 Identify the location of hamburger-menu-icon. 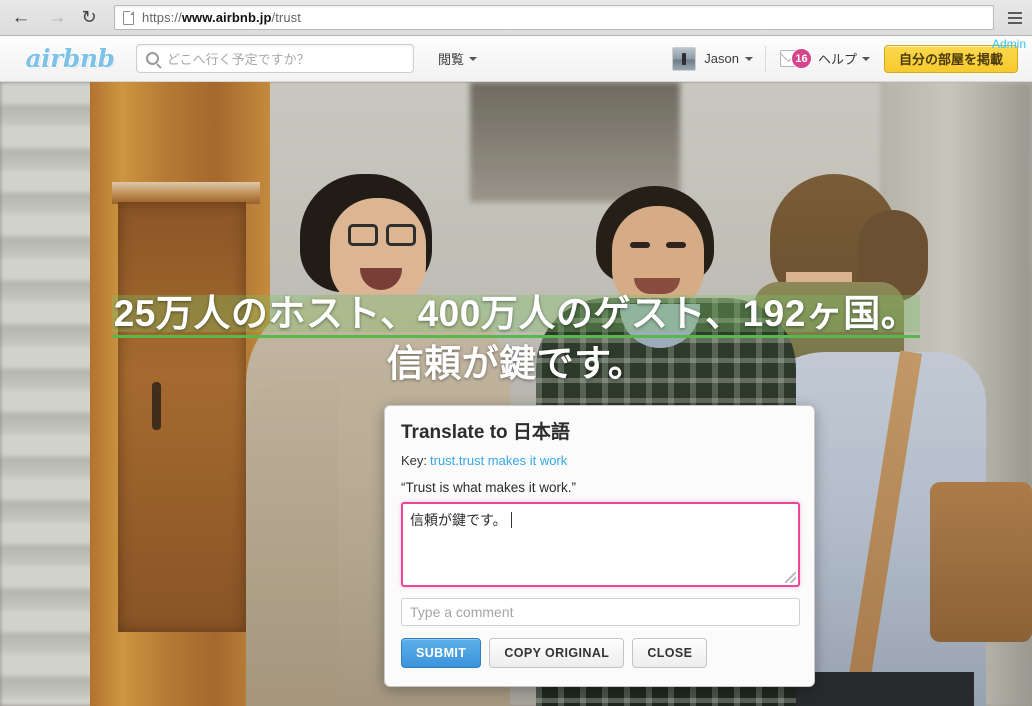
(1015, 18).